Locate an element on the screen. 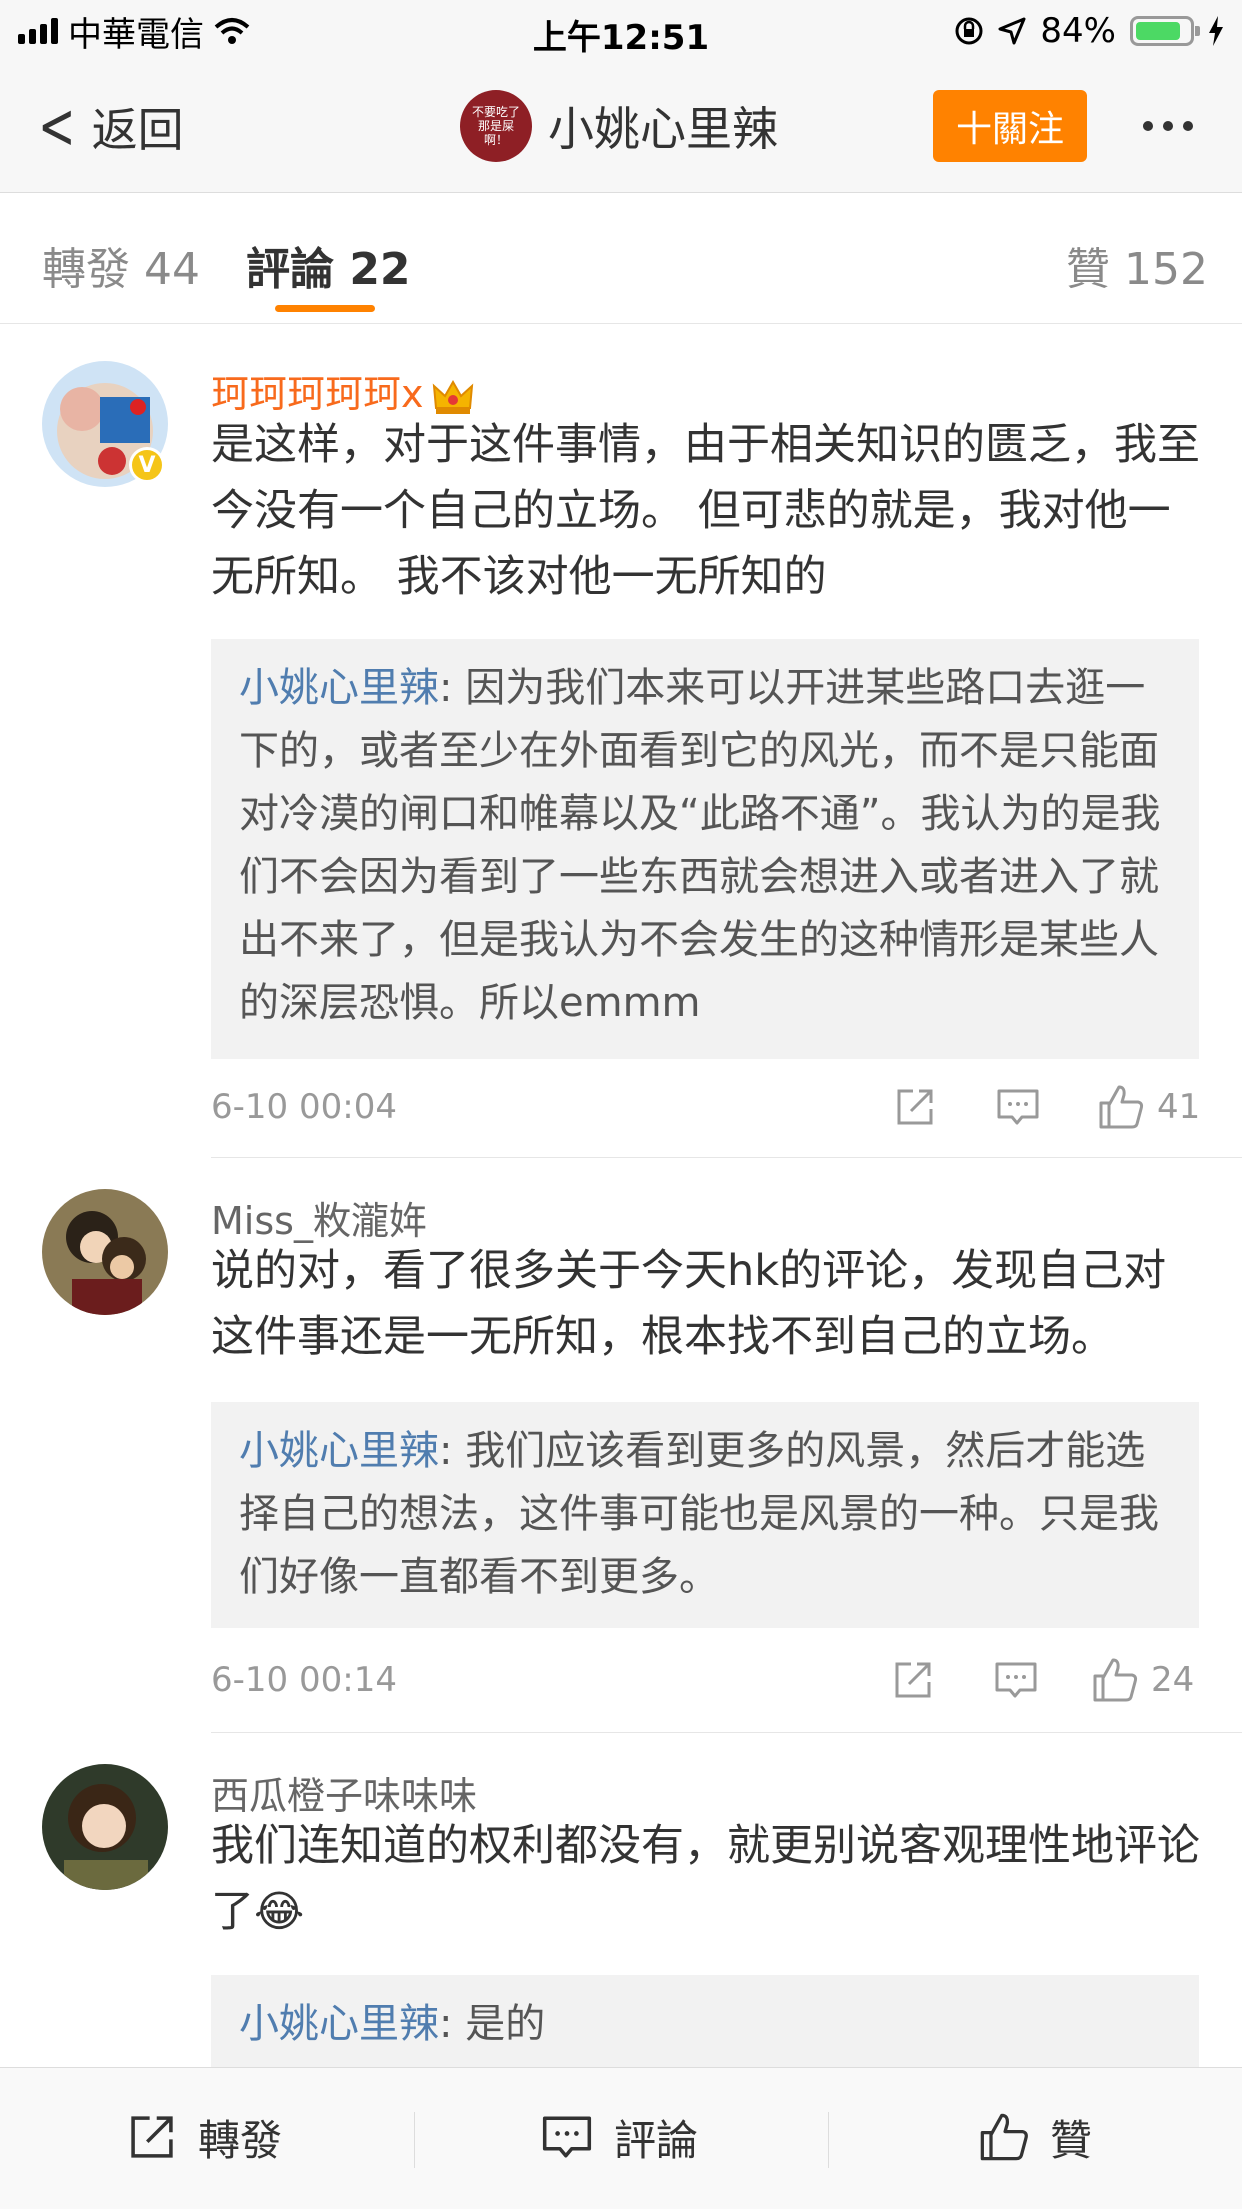  bottom-comment-button: 評論 is located at coordinates (619, 2137).